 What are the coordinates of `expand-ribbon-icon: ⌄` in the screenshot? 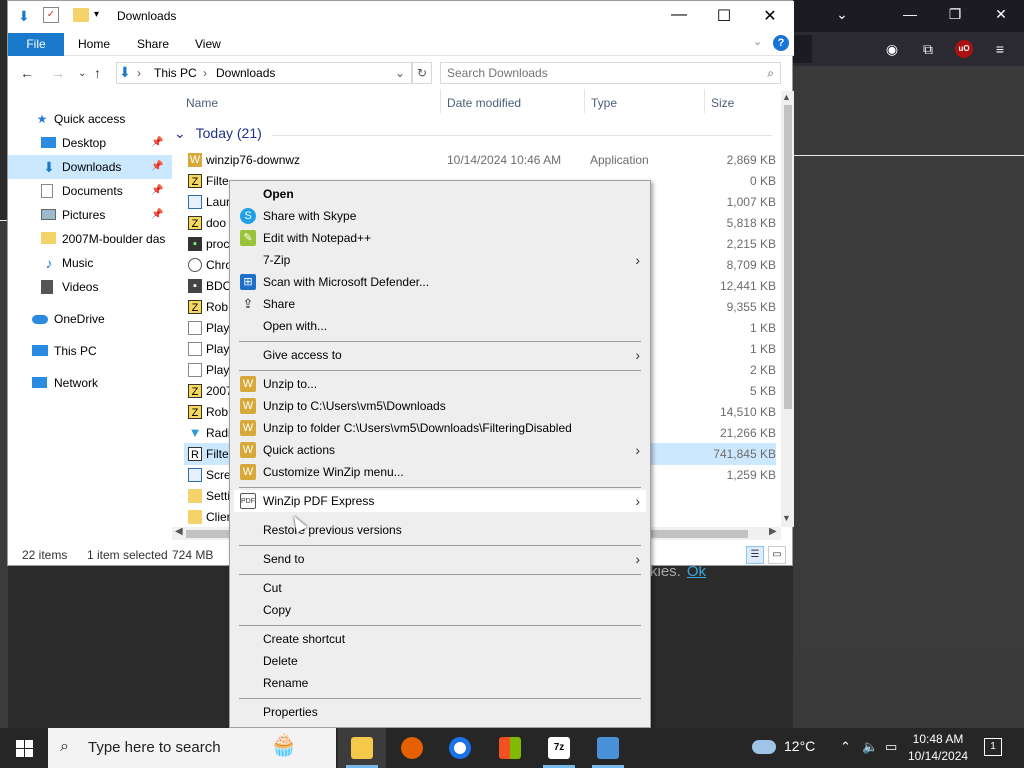 It's located at (757, 41).